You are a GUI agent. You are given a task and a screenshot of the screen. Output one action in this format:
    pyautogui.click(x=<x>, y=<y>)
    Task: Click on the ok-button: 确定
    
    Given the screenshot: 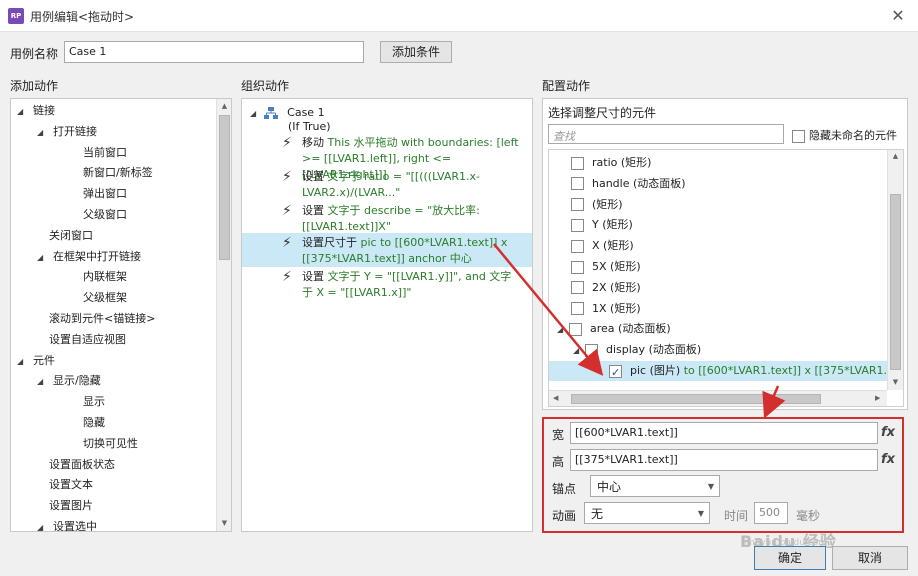 What is the action you would take?
    pyautogui.click(x=790, y=558)
    